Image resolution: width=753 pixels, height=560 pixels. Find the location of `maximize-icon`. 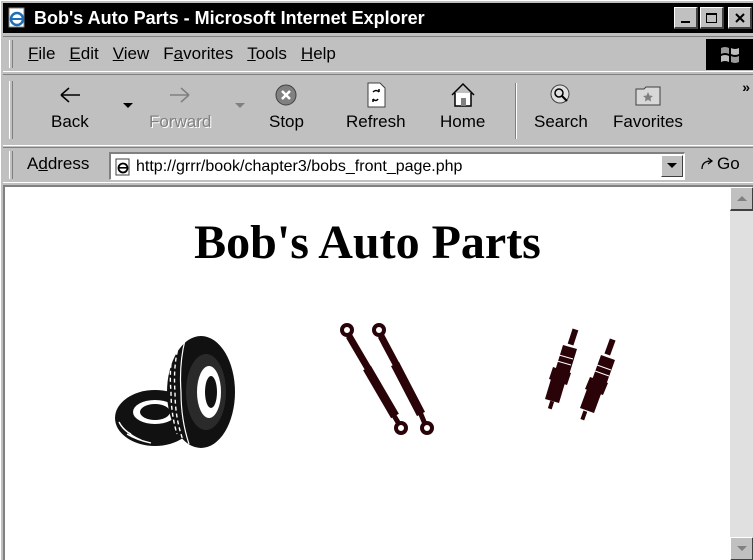

maximize-icon is located at coordinates (711, 17).